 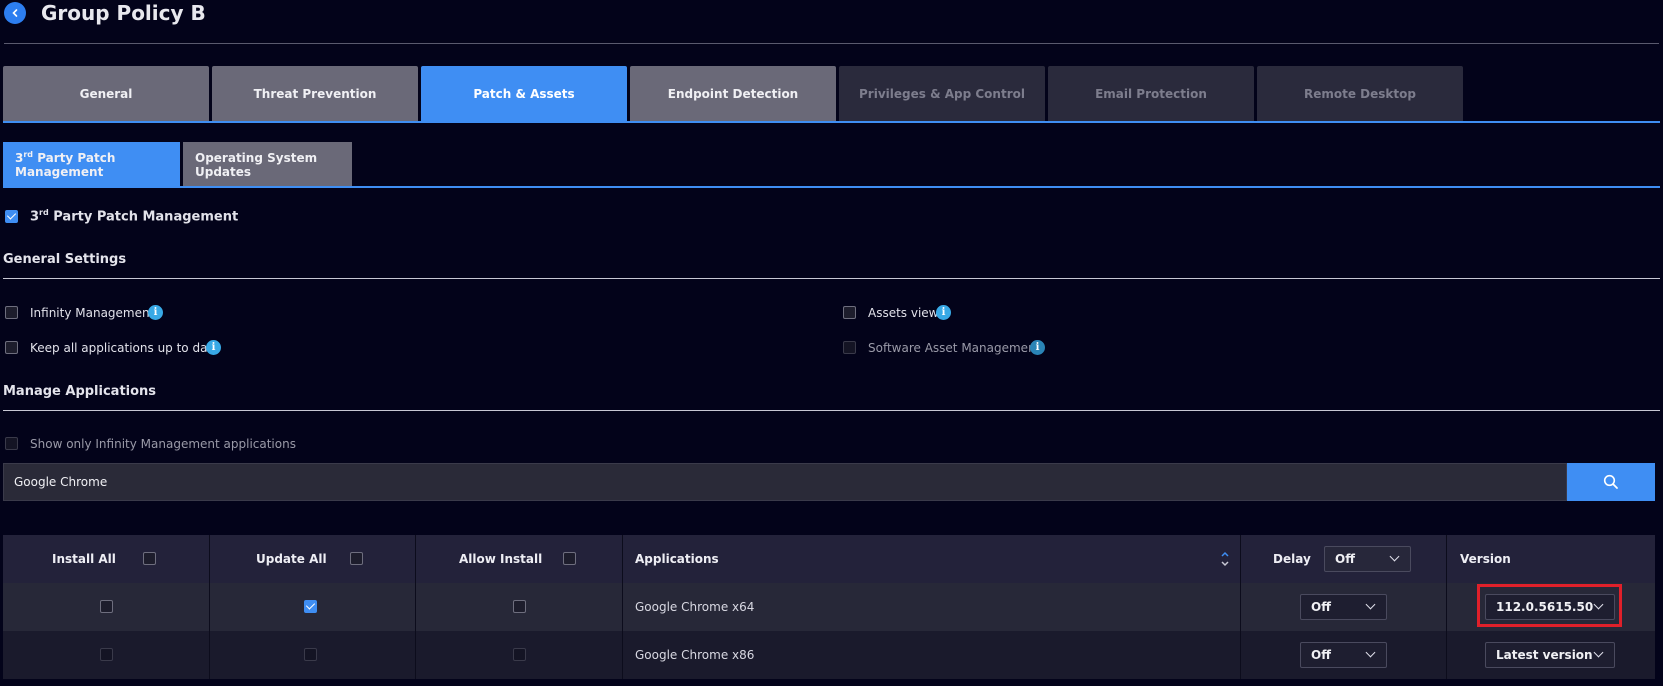 I want to click on header-delay: Delay Off, so click(x=1344, y=559).